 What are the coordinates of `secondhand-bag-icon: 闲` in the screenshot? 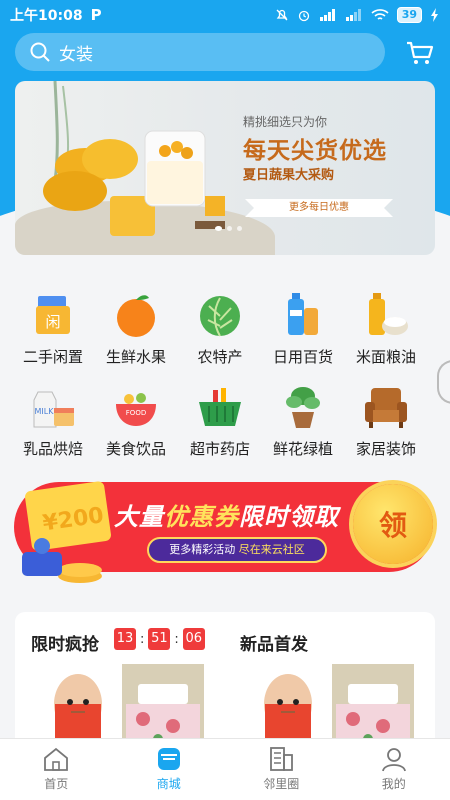 It's located at (53, 315).